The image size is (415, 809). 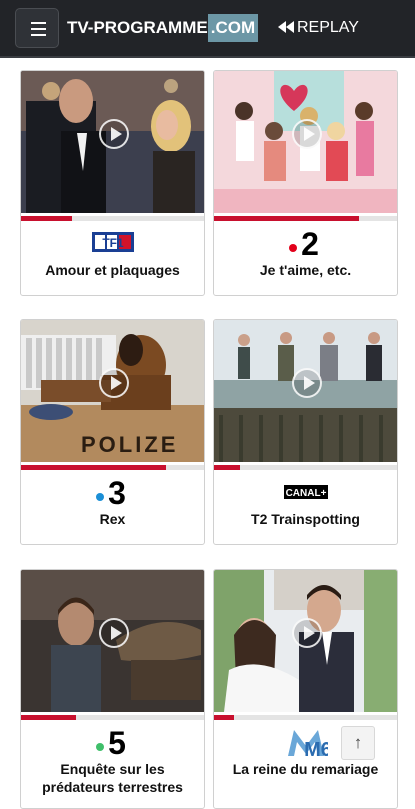 I want to click on program-card: CANAL+ T2 Trainspotting, so click(x=305, y=432).